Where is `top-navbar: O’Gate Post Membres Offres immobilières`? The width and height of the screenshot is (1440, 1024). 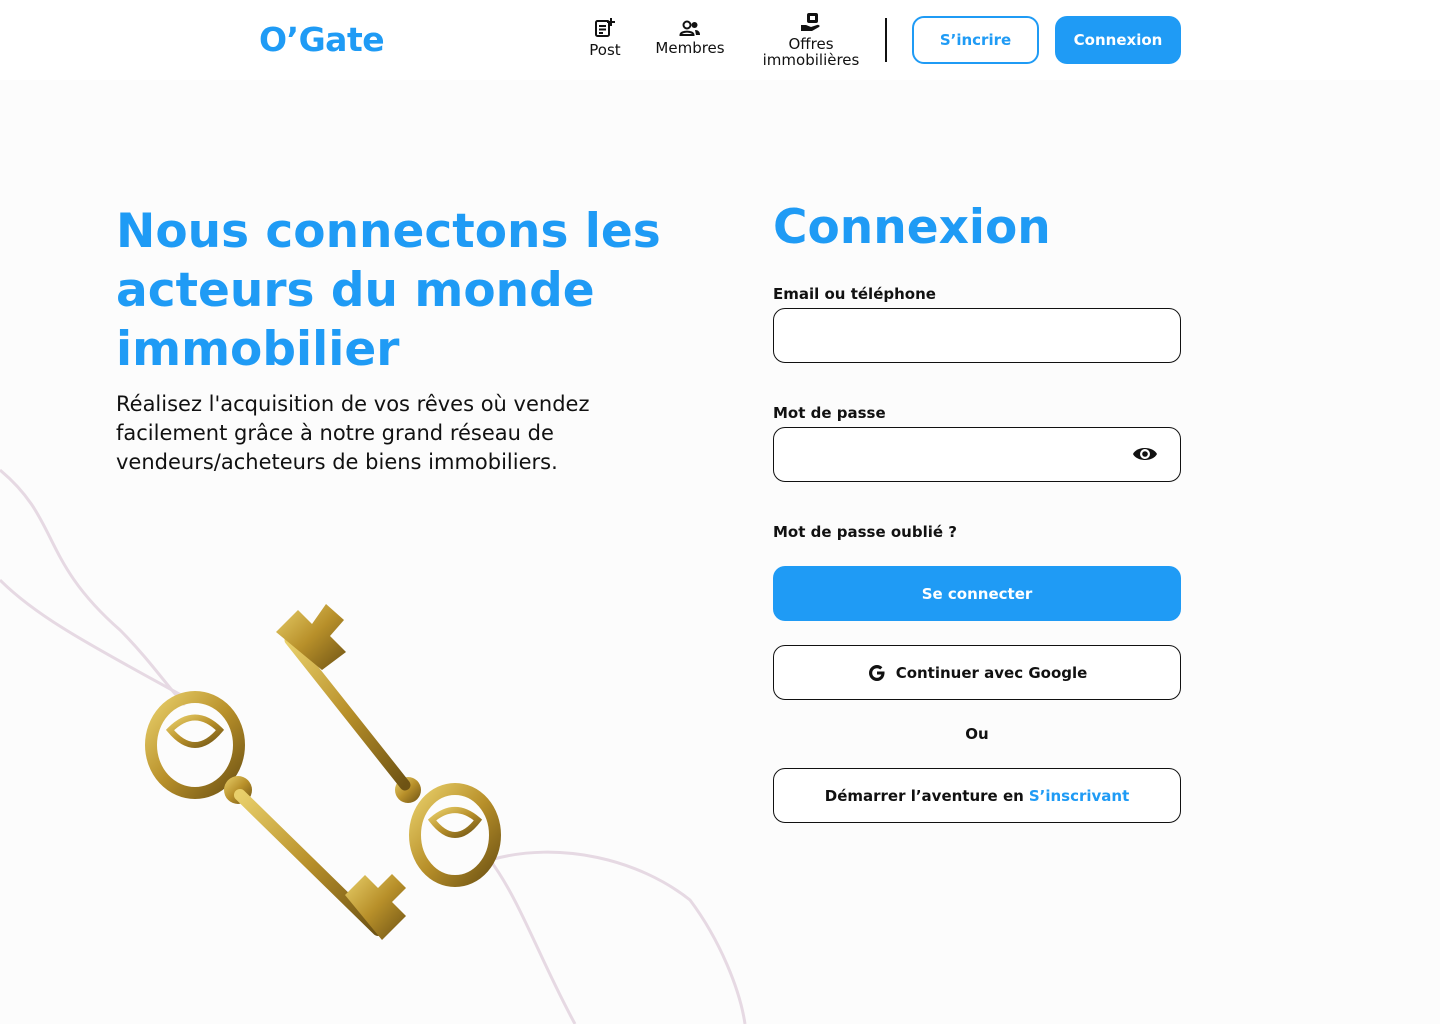 top-navbar: O’Gate Post Membres Offres immobilières is located at coordinates (720, 40).